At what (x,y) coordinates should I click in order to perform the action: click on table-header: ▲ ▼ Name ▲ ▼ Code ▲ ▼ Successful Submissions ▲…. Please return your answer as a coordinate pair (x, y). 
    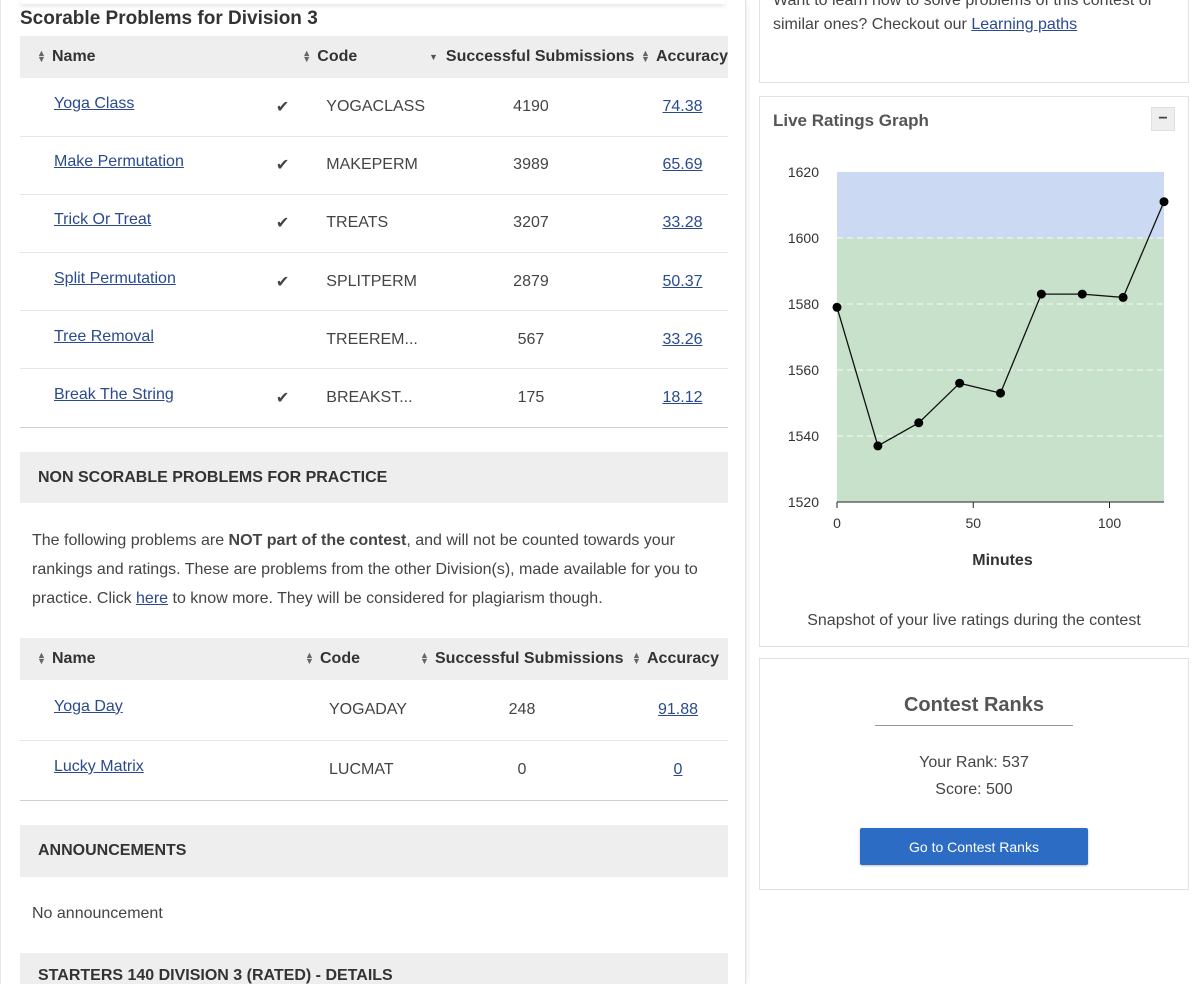
    Looking at the image, I should click on (374, 659).